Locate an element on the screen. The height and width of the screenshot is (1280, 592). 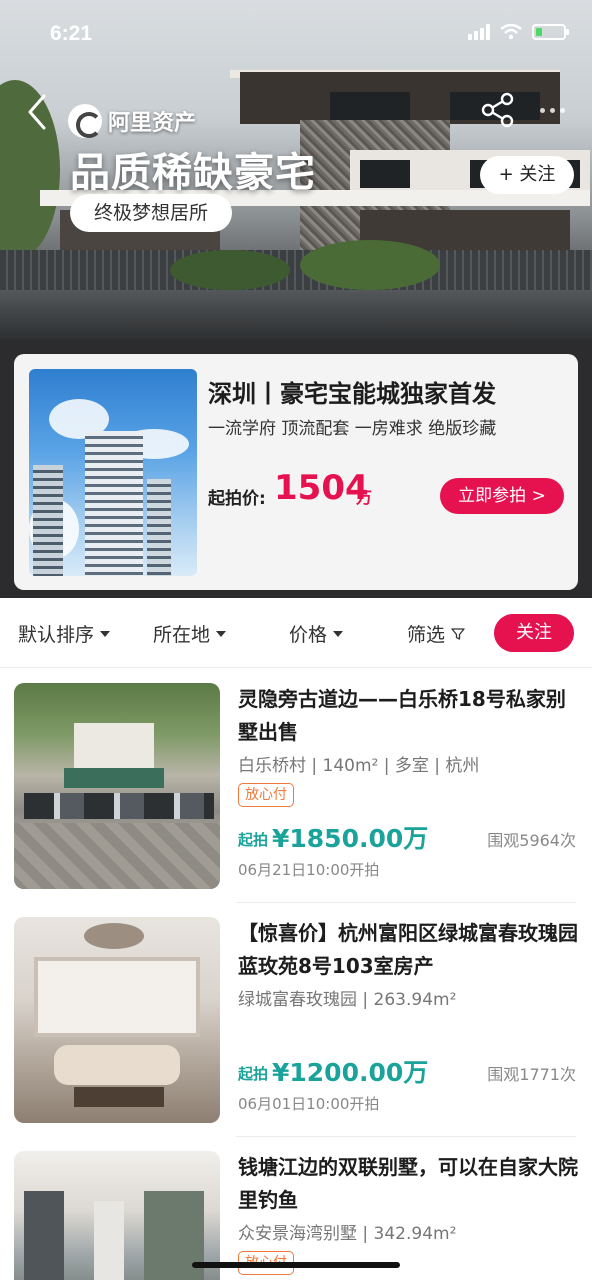
sort-label: 默认排序 is located at coordinates (56, 635).